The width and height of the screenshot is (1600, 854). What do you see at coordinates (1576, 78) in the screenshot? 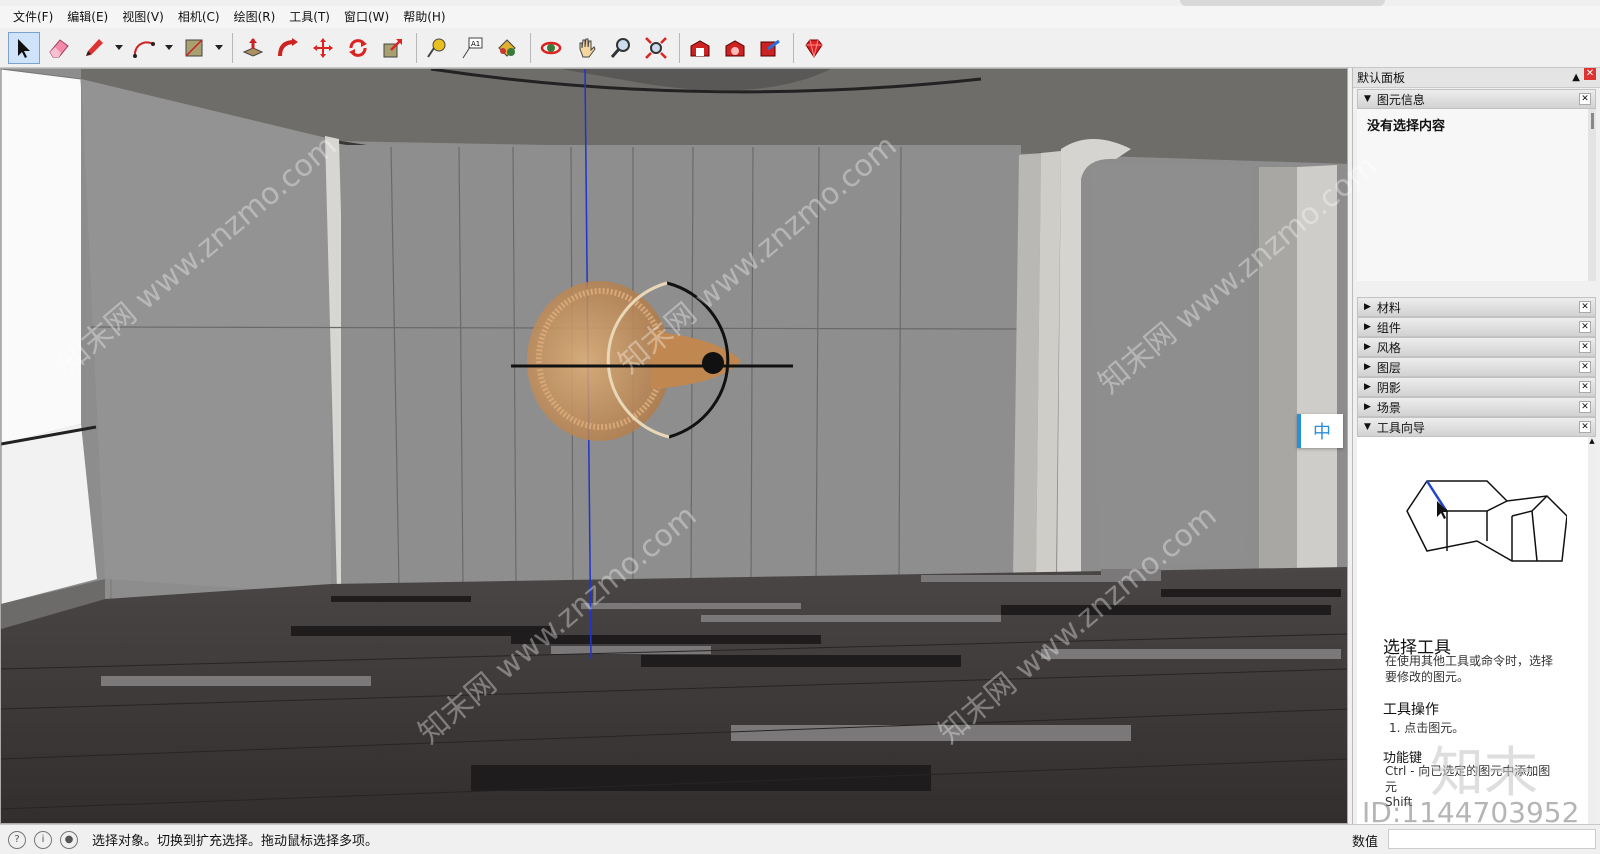
I see `pin-icon: ▲` at bounding box center [1576, 78].